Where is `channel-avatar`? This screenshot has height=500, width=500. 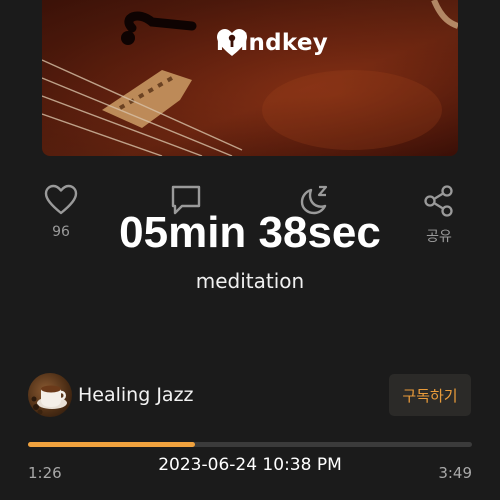
channel-avatar is located at coordinates (50, 395).